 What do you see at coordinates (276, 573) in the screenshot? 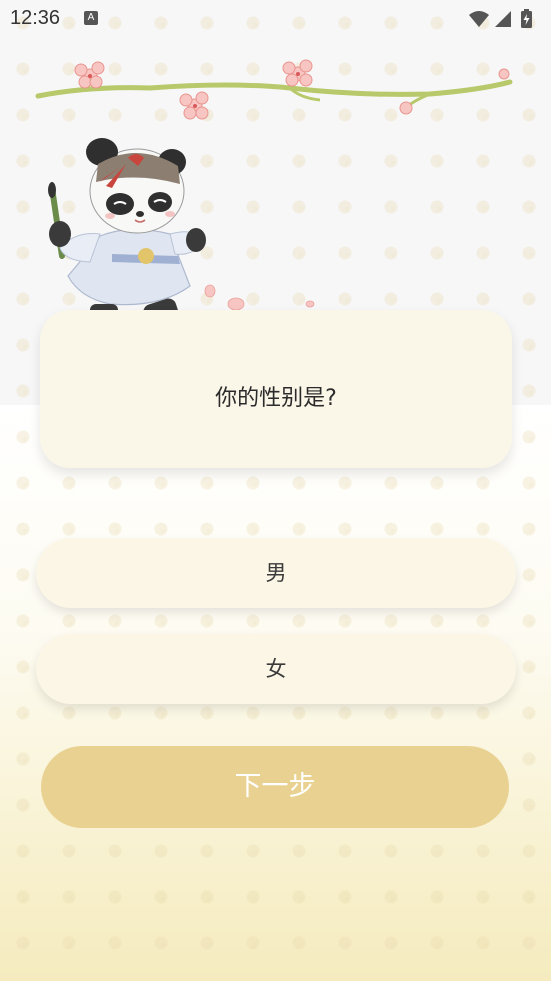
I see `option-male-button: 男` at bounding box center [276, 573].